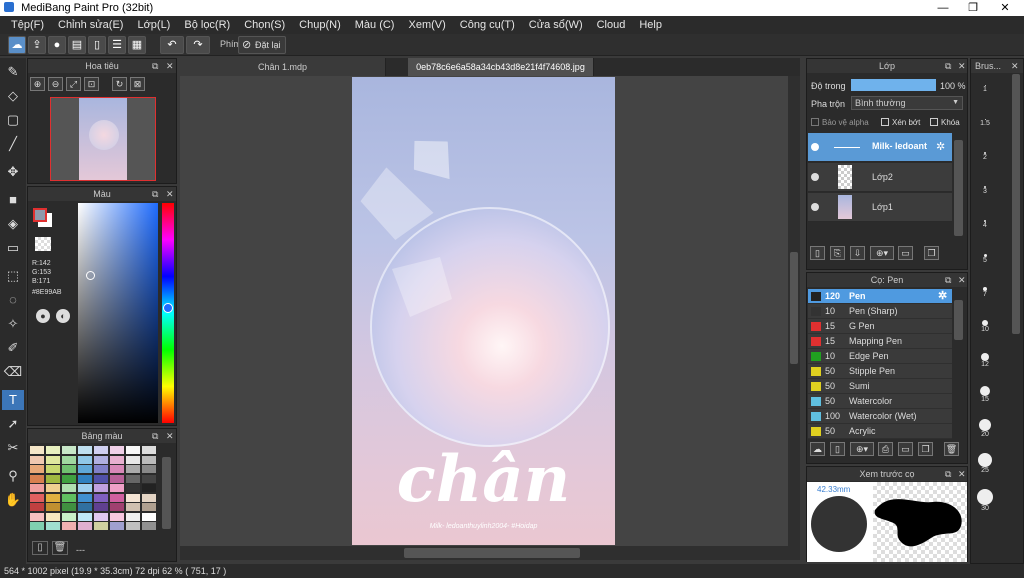 The height and width of the screenshot is (578, 1024). I want to click on saturation-value-picker, so click(118, 313).